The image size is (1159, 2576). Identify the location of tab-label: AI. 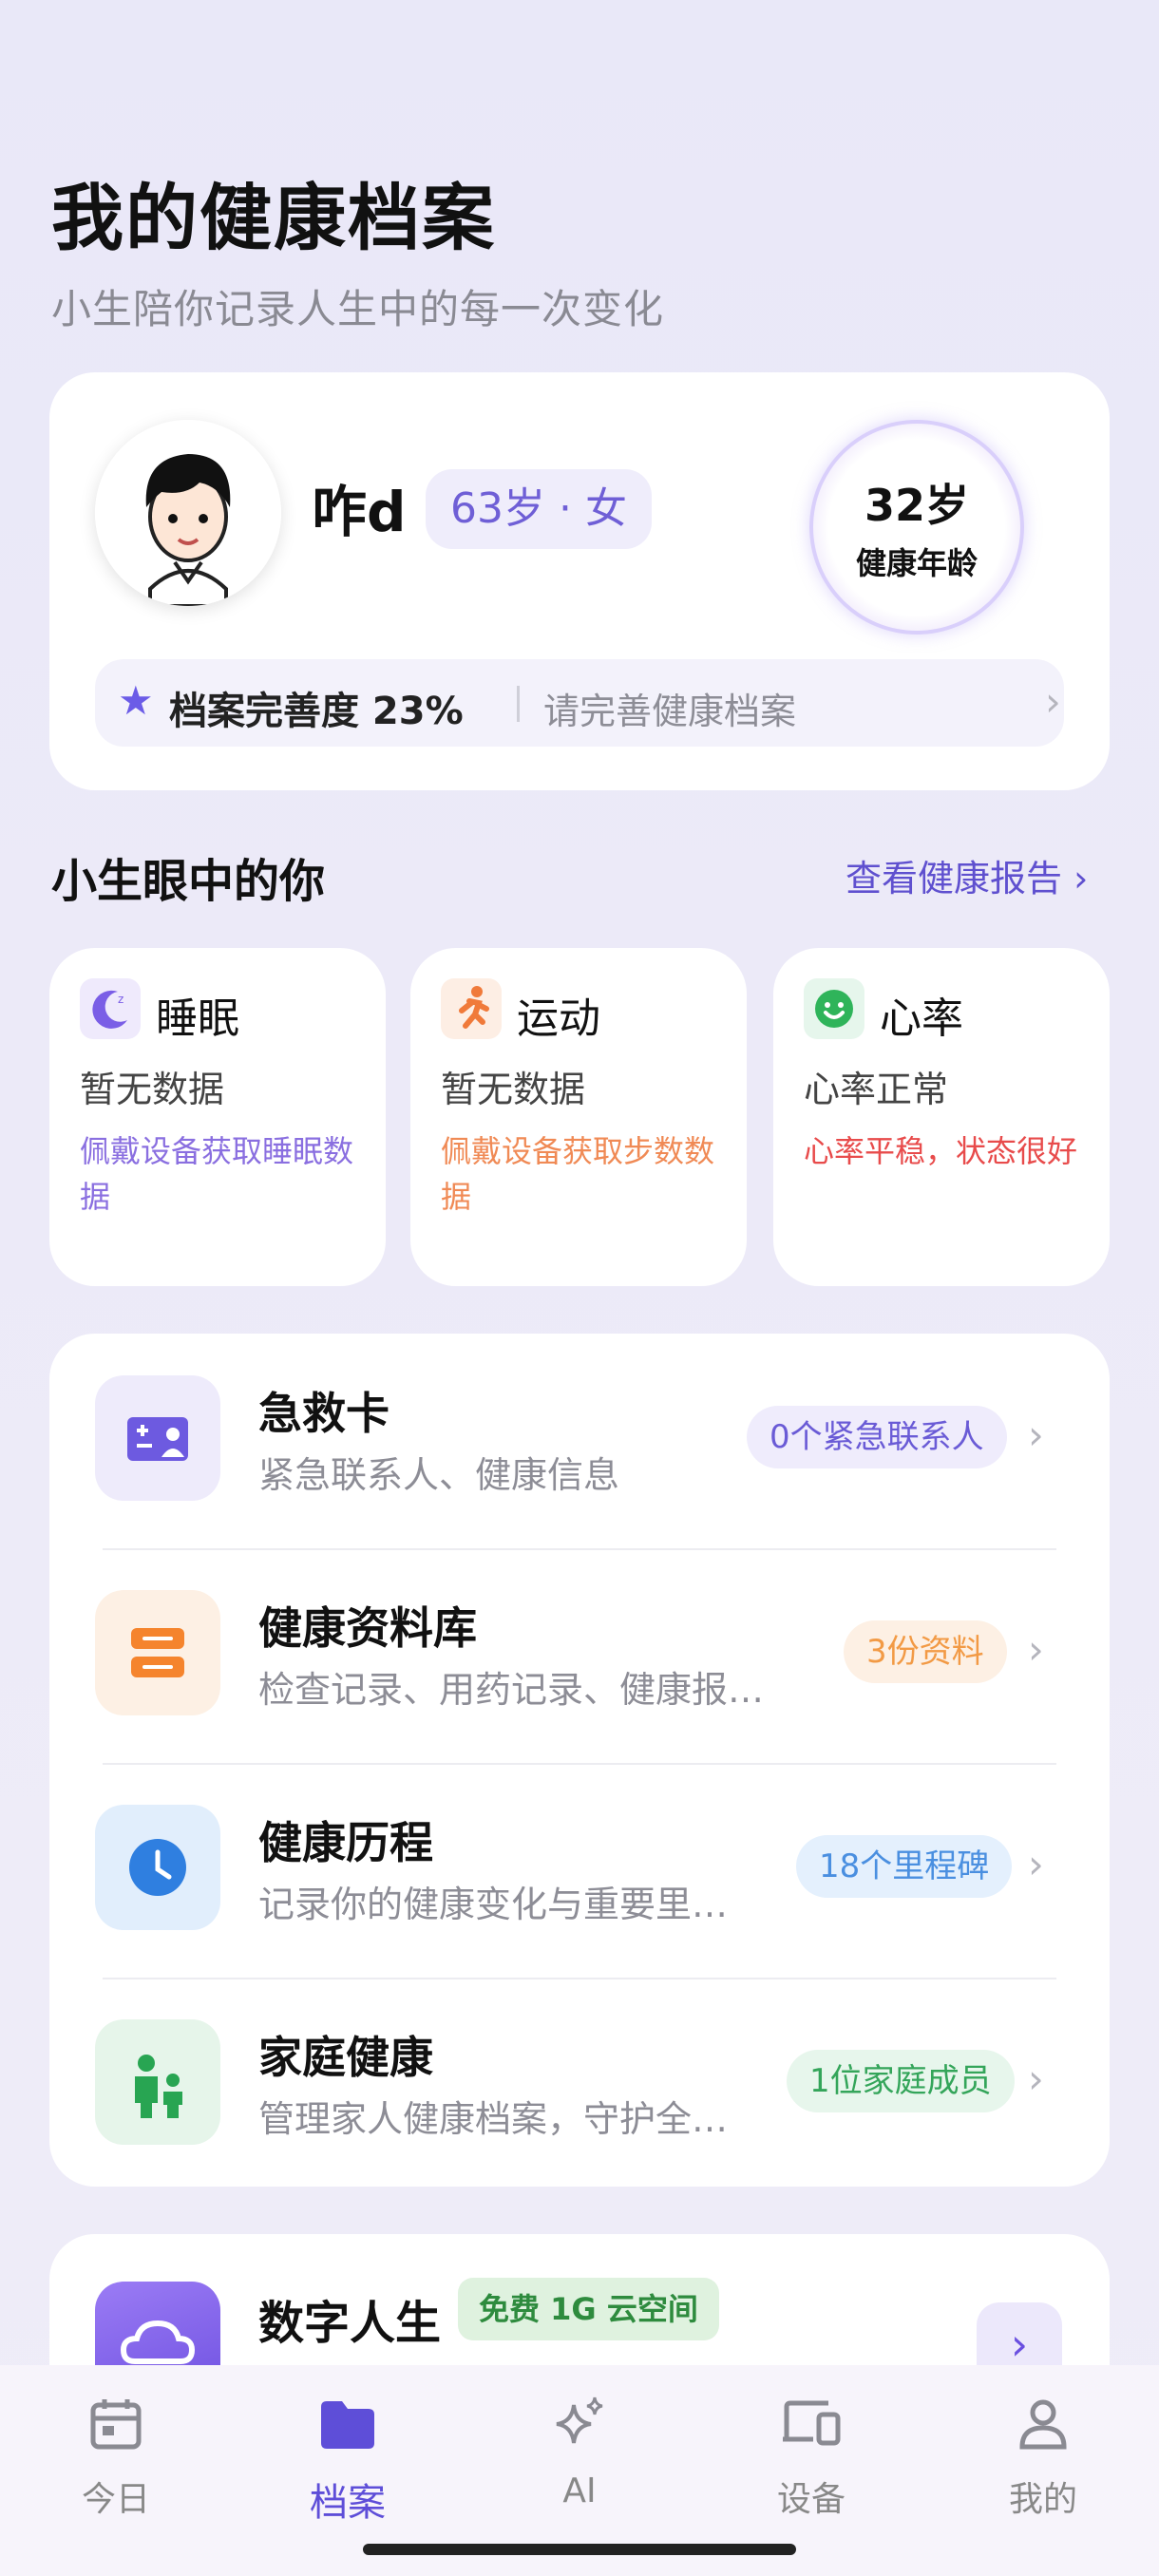
(579, 2491).